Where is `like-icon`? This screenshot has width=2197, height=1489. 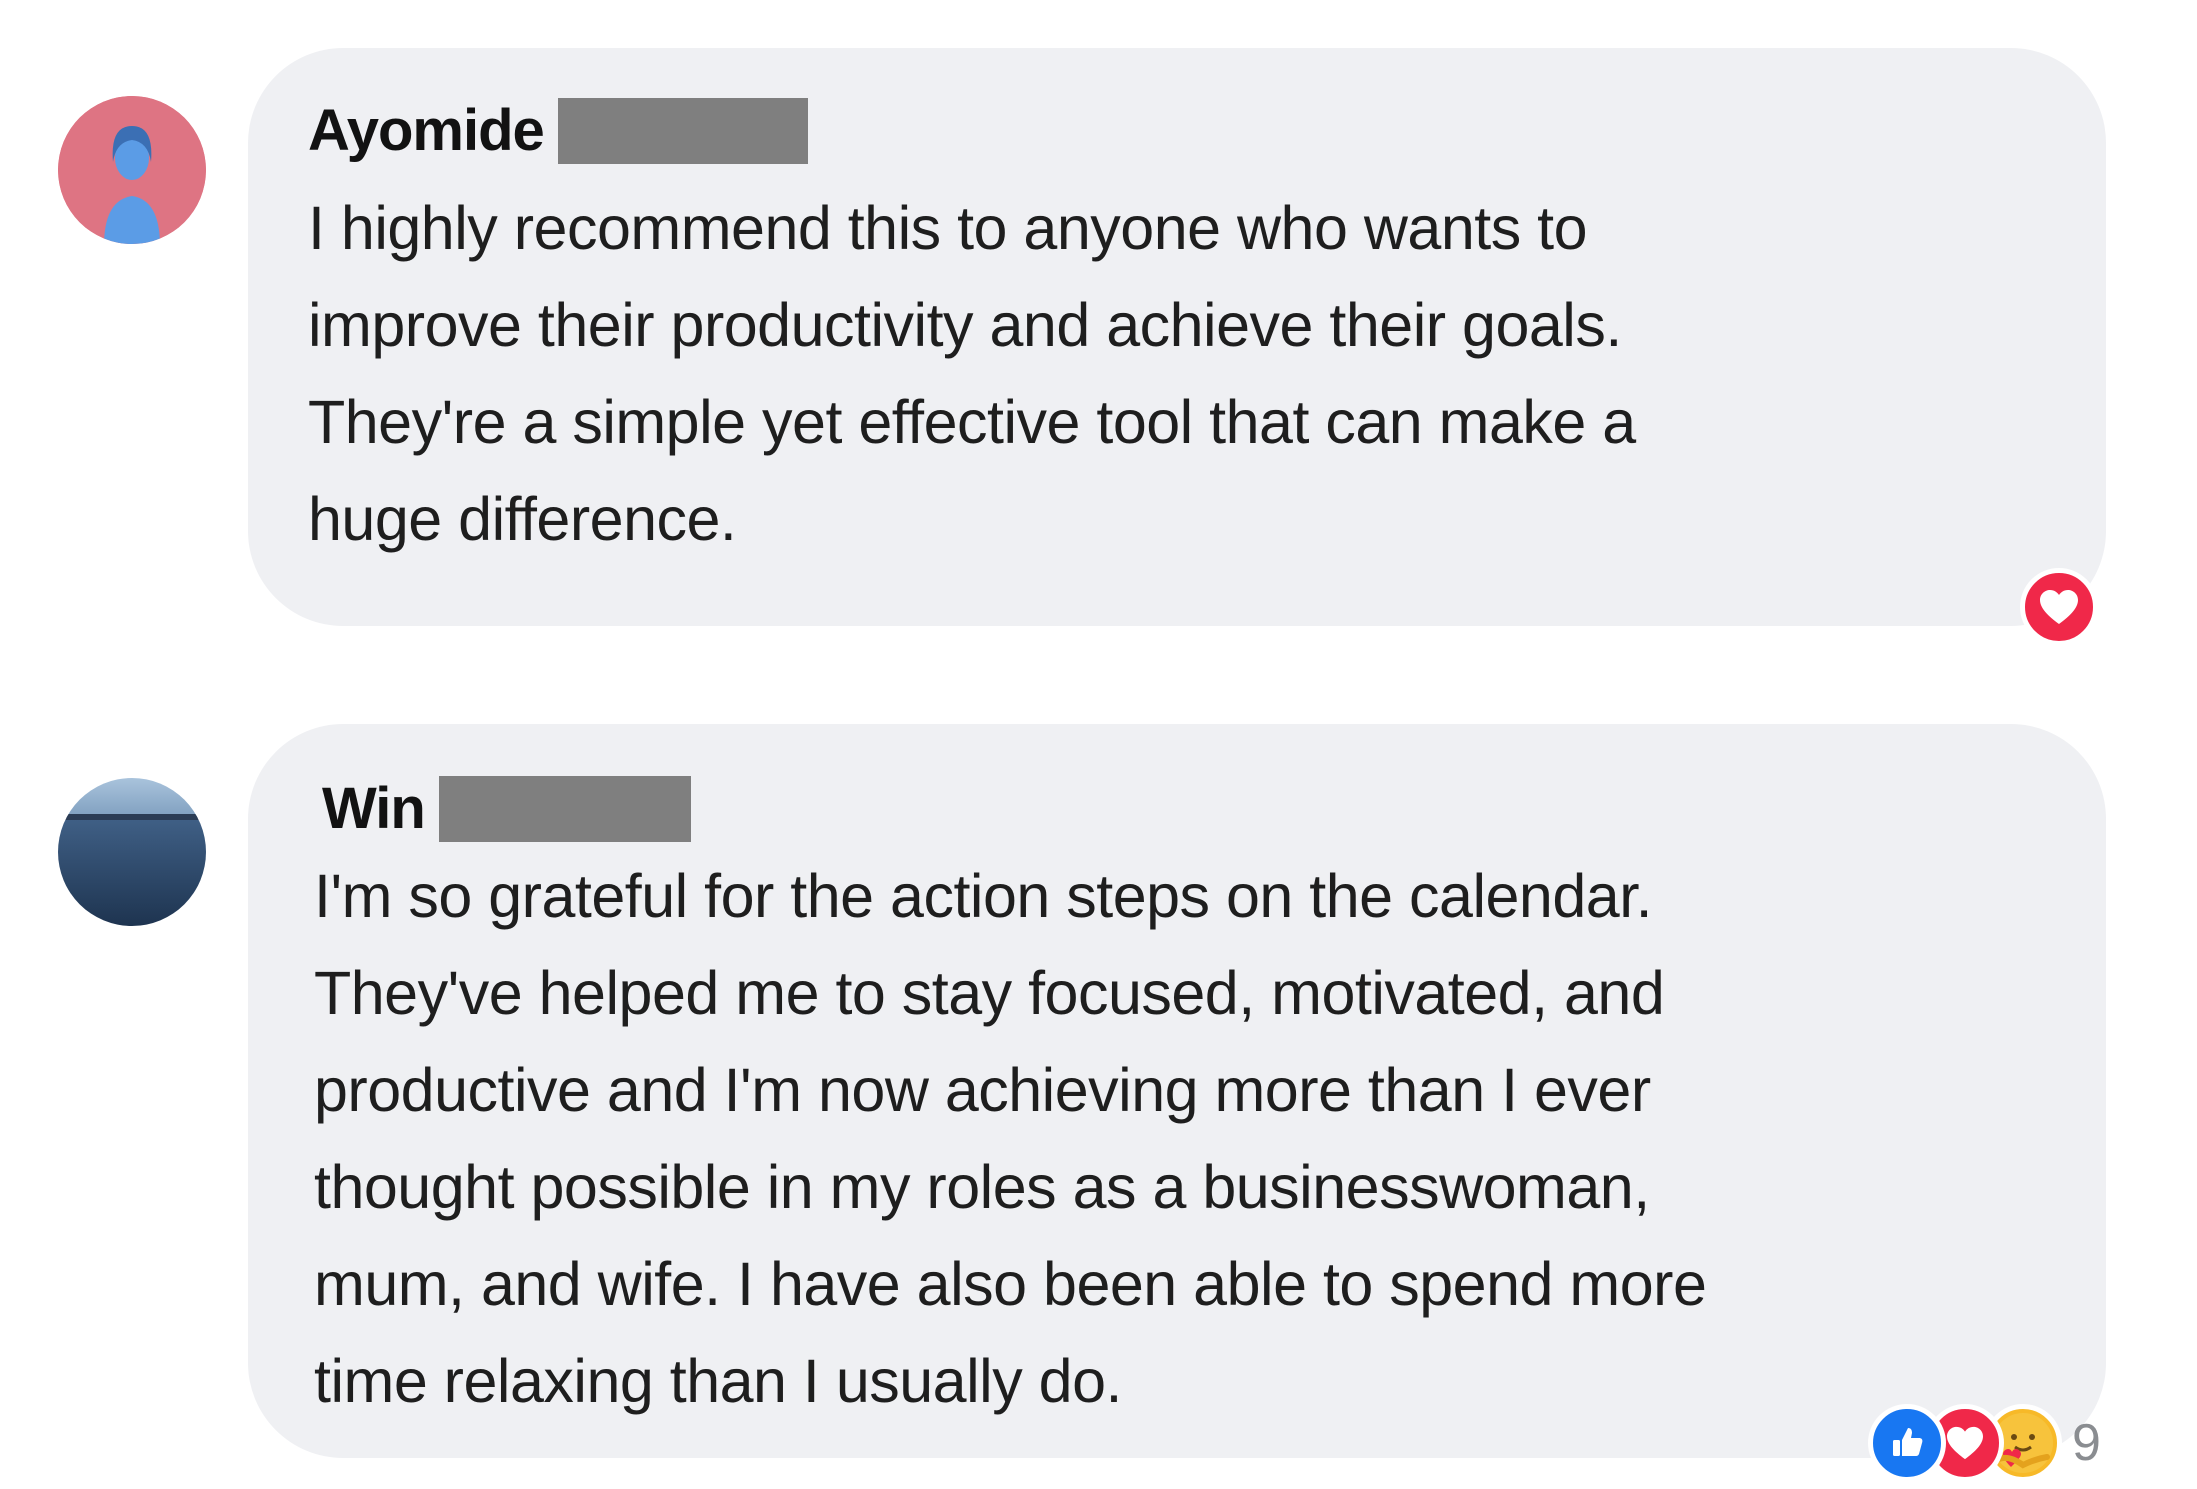 like-icon is located at coordinates (1907, 1443).